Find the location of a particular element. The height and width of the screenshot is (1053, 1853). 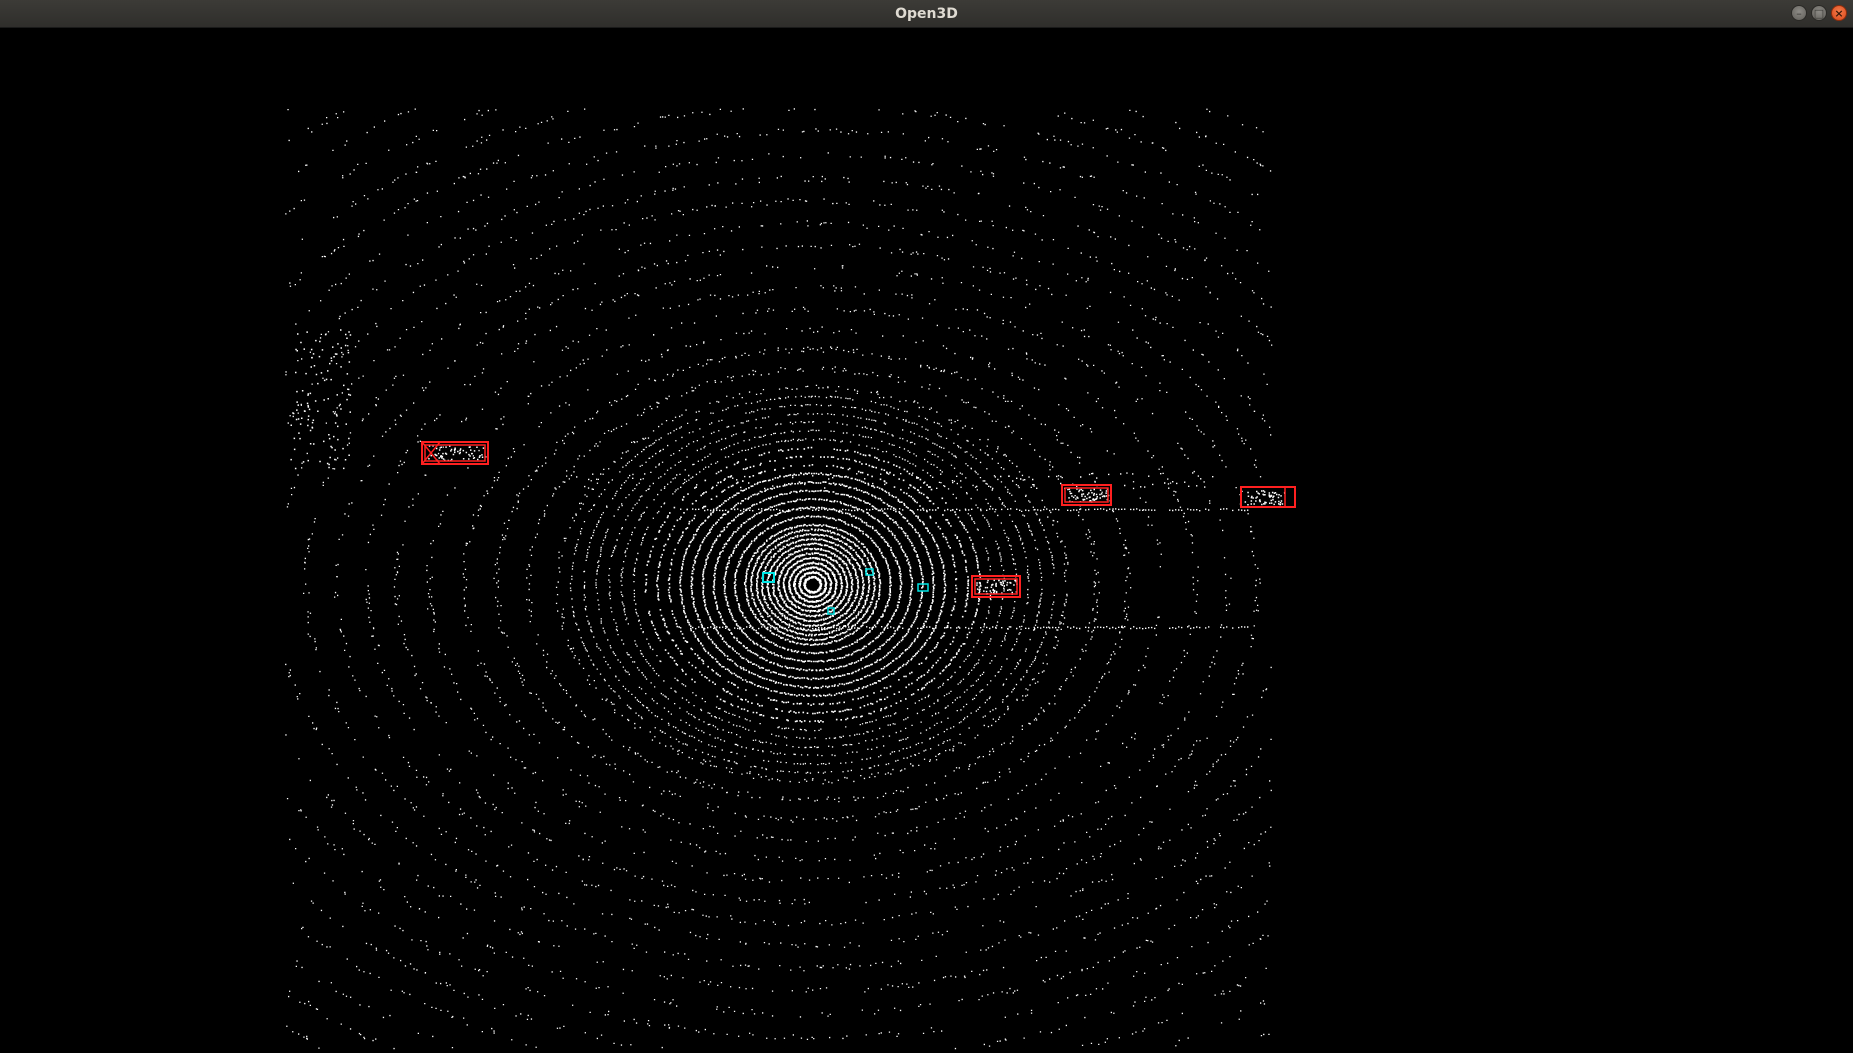

close-button: × is located at coordinates (1839, 13).